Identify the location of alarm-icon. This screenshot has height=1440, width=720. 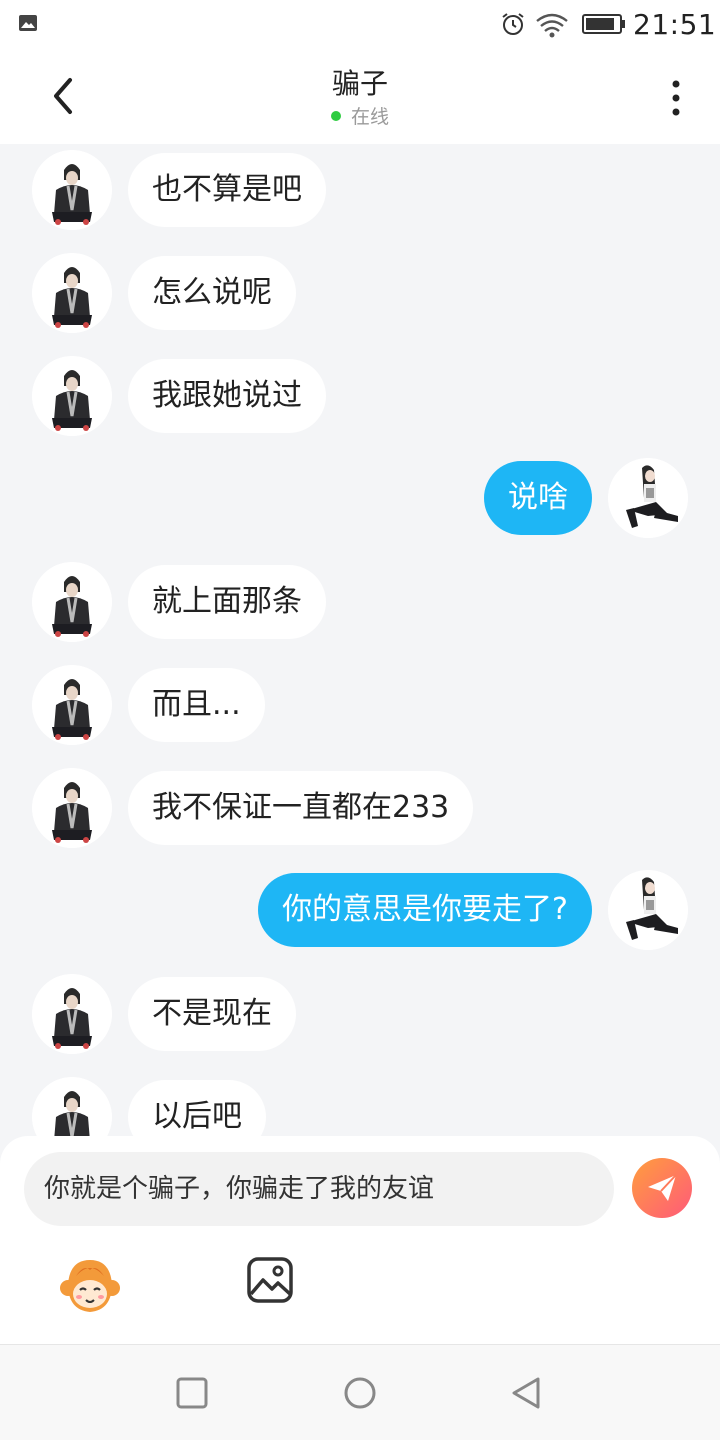
(513, 24).